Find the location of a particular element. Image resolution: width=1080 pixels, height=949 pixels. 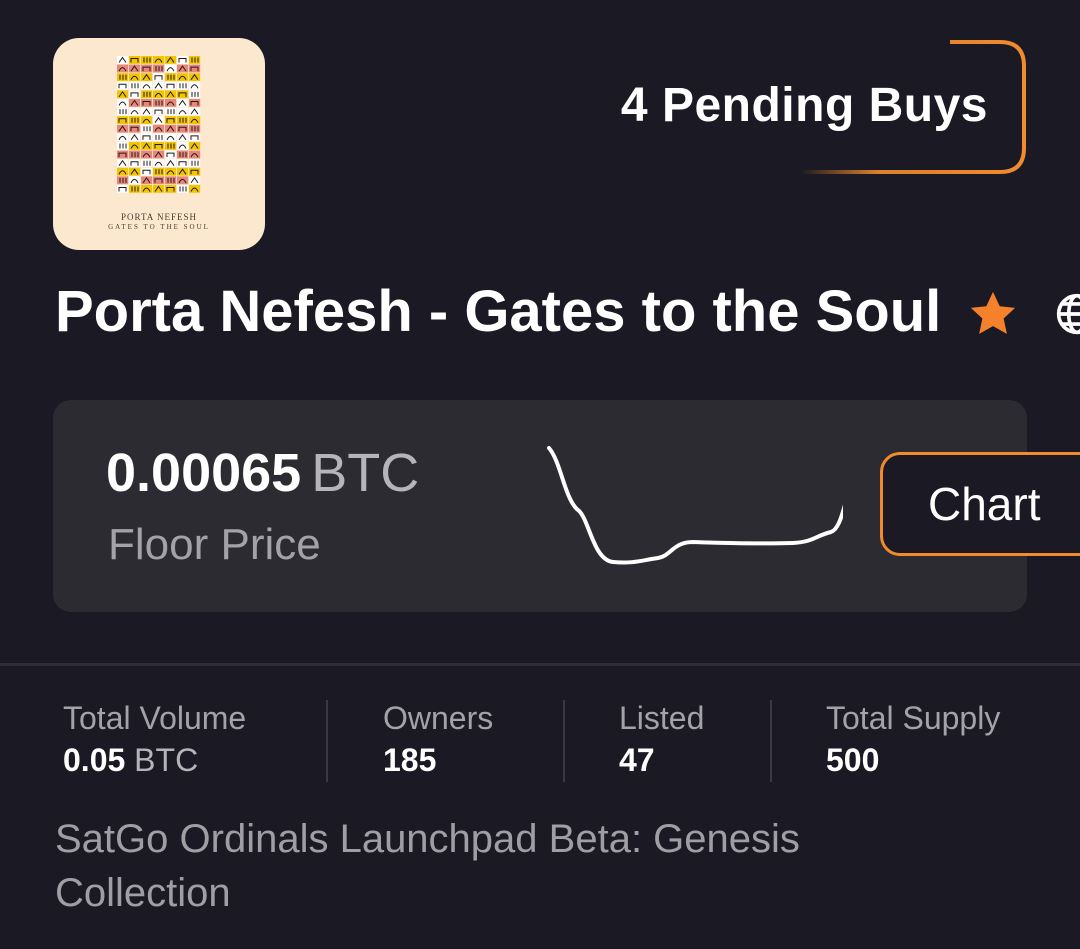

stat-total-supply: Total Supply 500 is located at coordinates (913, 741).